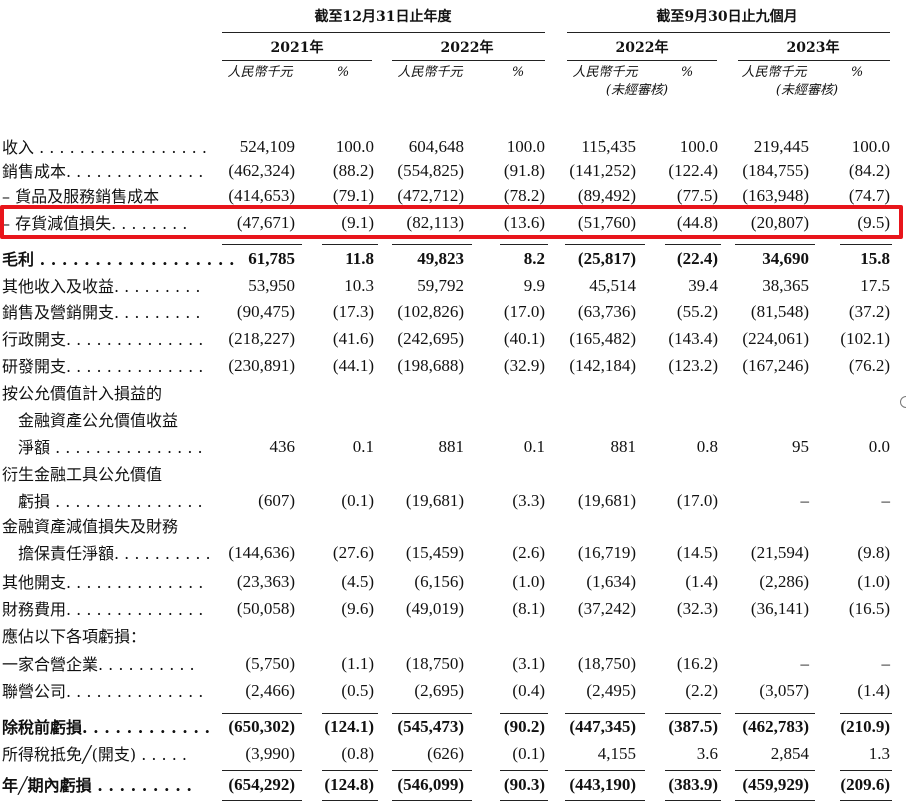 Image resolution: width=906 pixels, height=808 pixels. Describe the element at coordinates (106, 727) in the screenshot. I see `row-label: 除稅前虧損. . . . . . . . . . . .` at that location.